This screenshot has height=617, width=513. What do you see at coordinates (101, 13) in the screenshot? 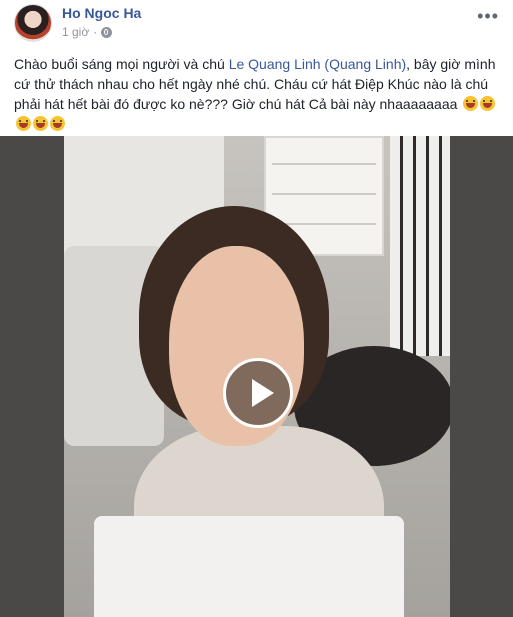
I see `author-name: Ho Ngoc Ha` at bounding box center [101, 13].